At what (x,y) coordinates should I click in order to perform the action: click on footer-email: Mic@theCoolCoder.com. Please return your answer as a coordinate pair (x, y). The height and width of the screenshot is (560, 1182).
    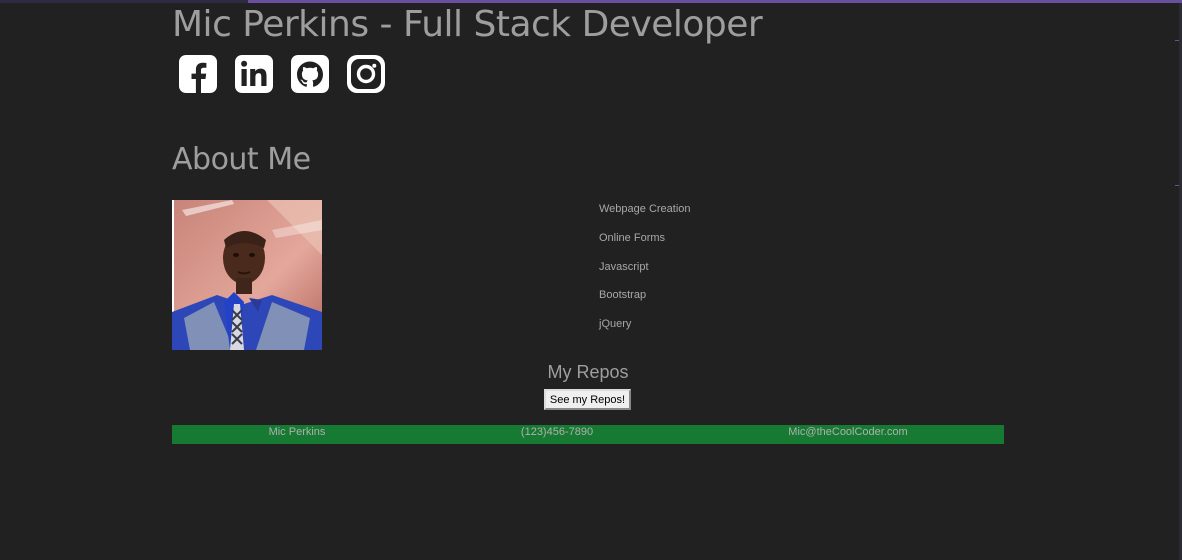
    Looking at the image, I should click on (847, 432).